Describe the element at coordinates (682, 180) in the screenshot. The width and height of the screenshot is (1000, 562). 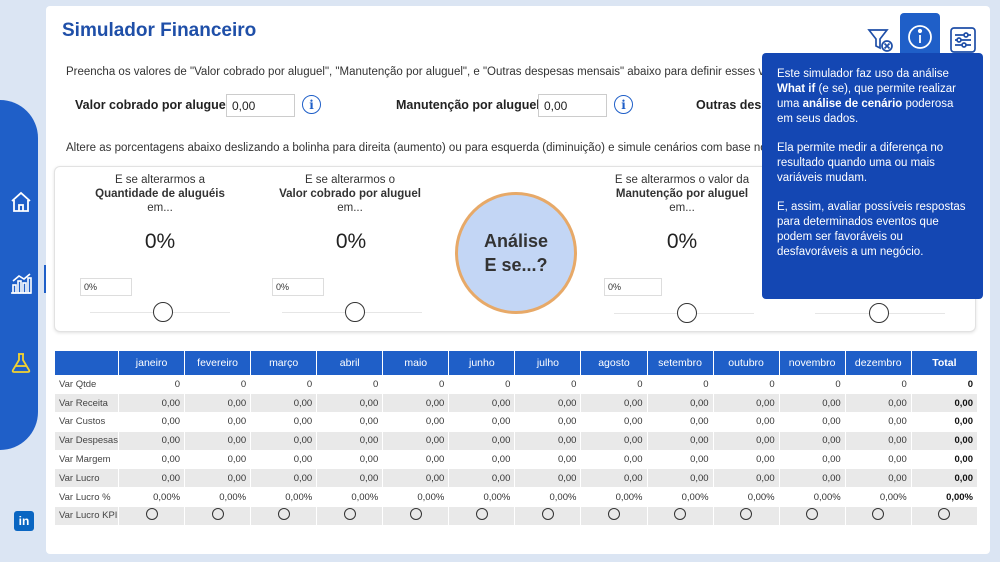
I see `scenario-prefix: E se alterarmos o valor da` at that location.